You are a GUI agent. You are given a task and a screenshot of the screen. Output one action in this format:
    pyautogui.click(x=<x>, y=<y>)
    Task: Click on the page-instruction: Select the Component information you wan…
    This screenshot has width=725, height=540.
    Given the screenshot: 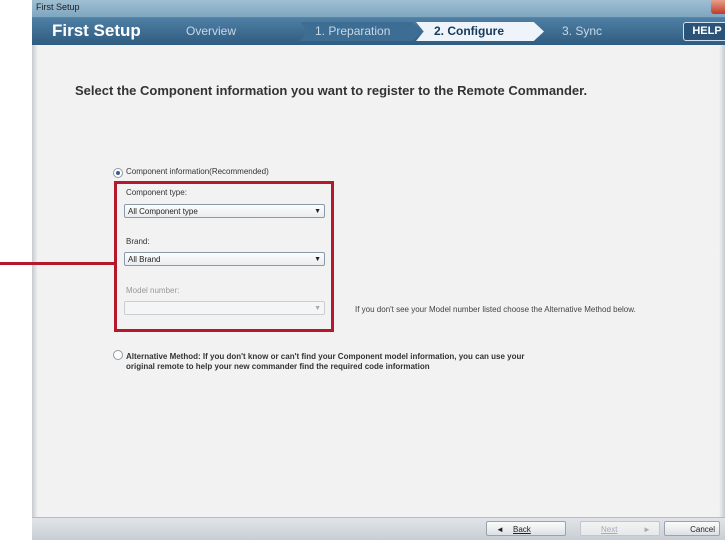 What is the action you would take?
    pyautogui.click(x=331, y=90)
    